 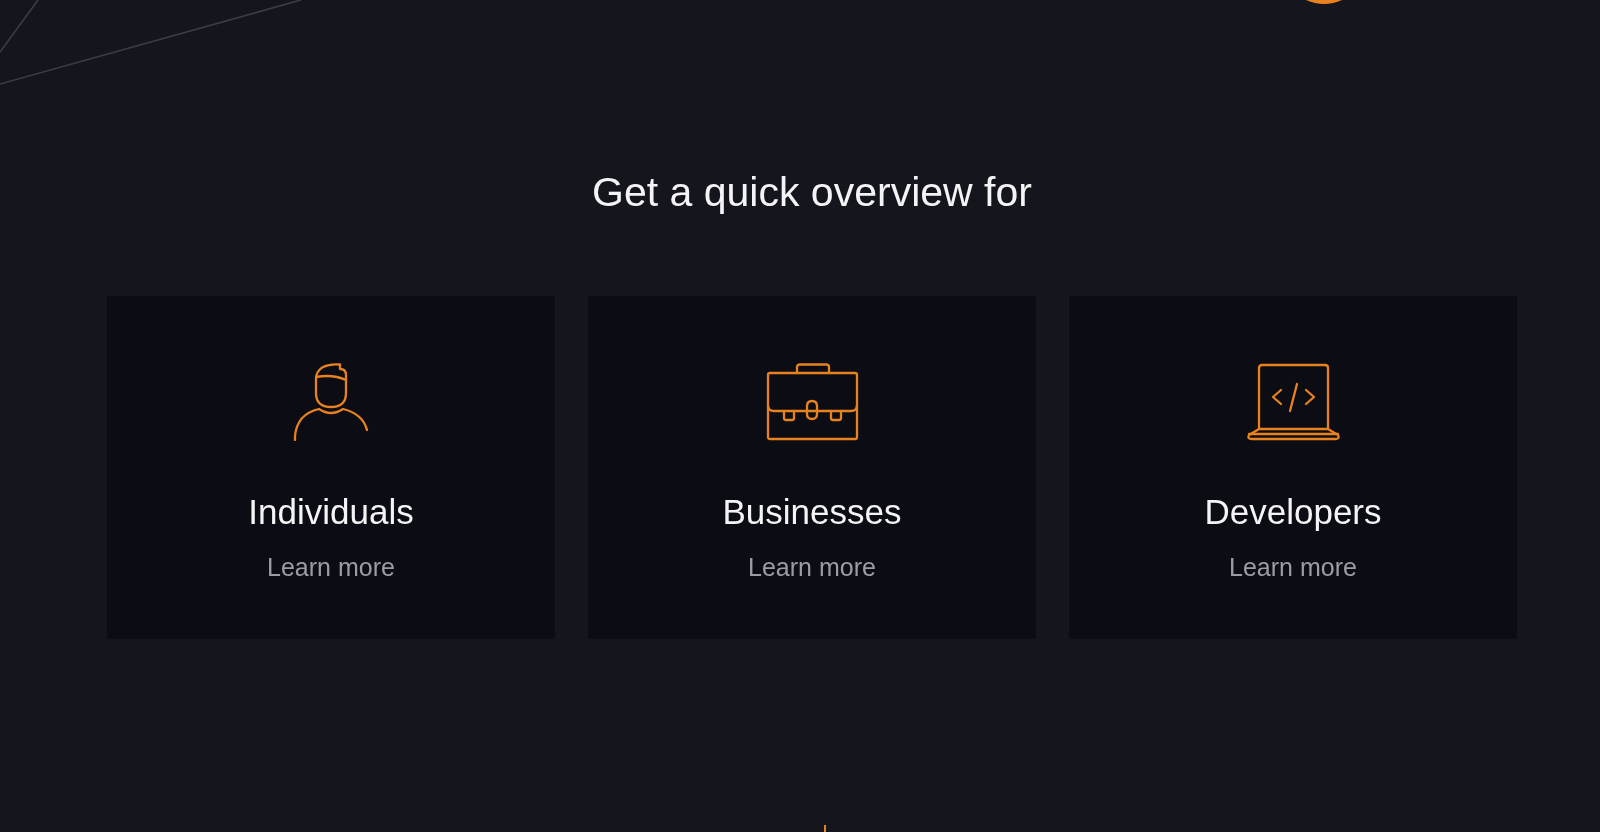 What do you see at coordinates (1293, 512) in the screenshot?
I see `card-title: Developers` at bounding box center [1293, 512].